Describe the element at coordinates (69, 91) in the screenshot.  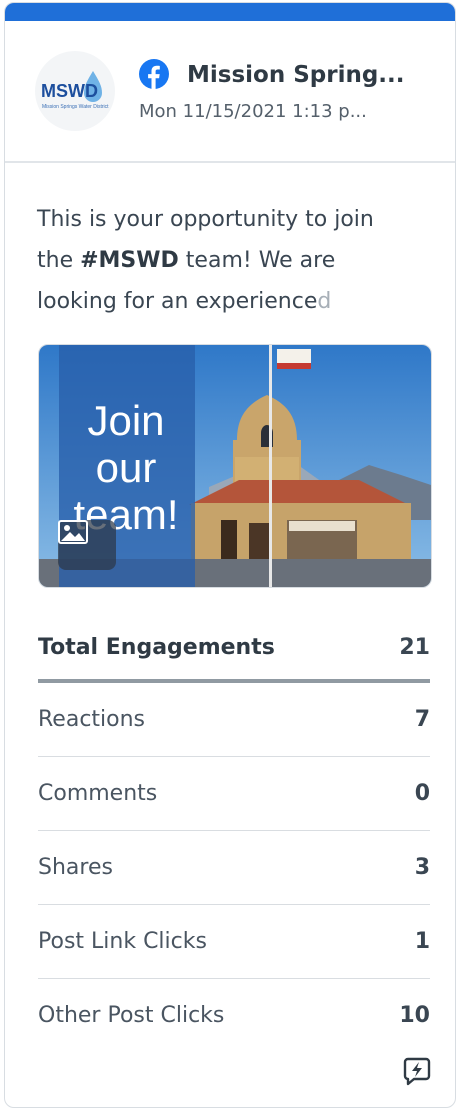
I see `logo-text: MSWD` at that location.